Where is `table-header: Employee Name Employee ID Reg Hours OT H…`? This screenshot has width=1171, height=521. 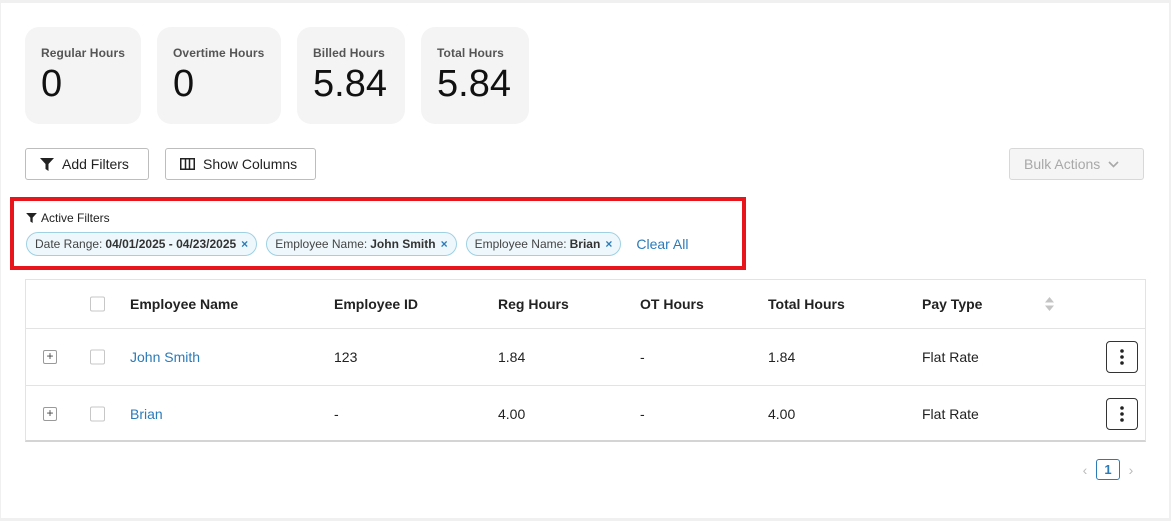 table-header: Employee Name Employee ID Reg Hours OT H… is located at coordinates (585, 304).